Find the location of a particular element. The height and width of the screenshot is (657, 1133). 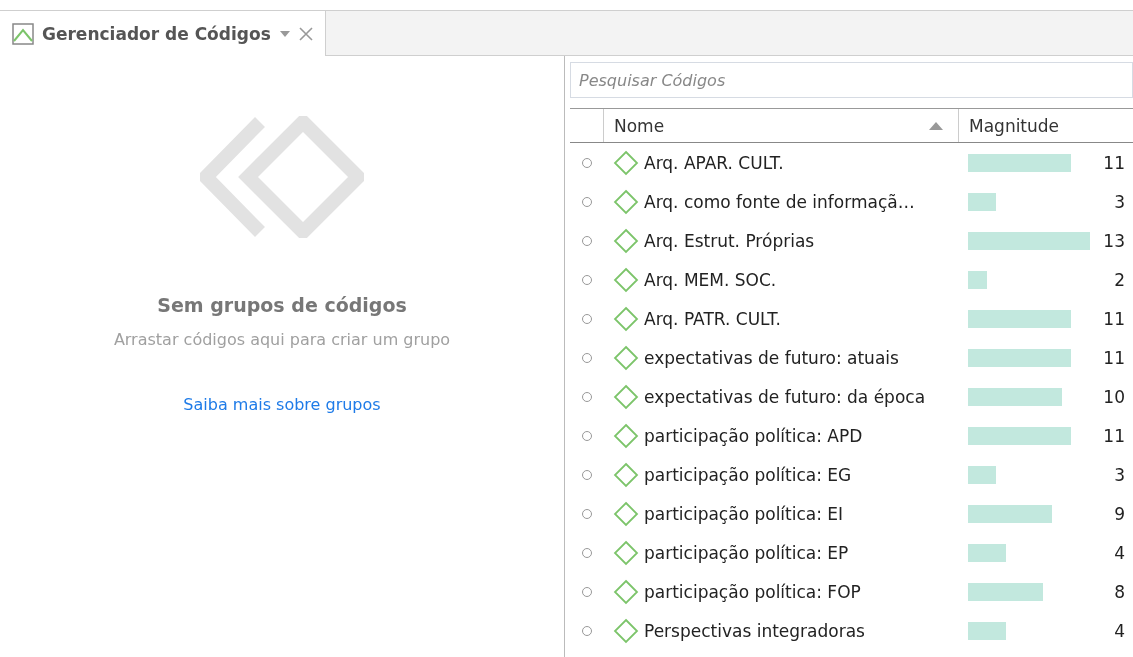

empty-heading: Sem grupos de códigos is located at coordinates (282, 305).